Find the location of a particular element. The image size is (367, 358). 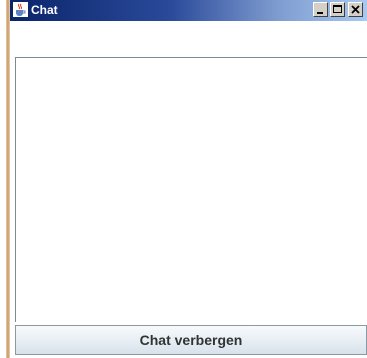

title-bar: Chat is located at coordinates (188, 10).